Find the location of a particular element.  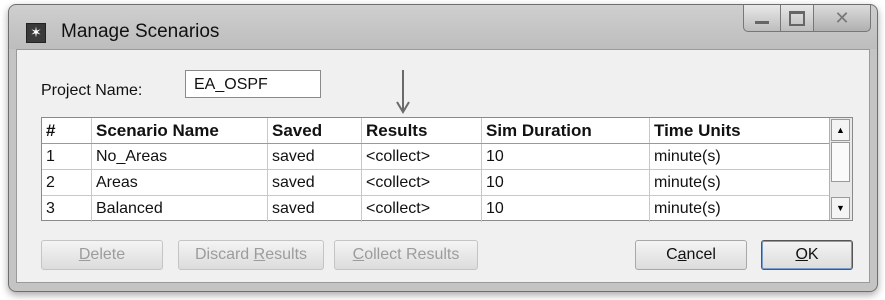

row-number-cell: 1 is located at coordinates (67, 156).